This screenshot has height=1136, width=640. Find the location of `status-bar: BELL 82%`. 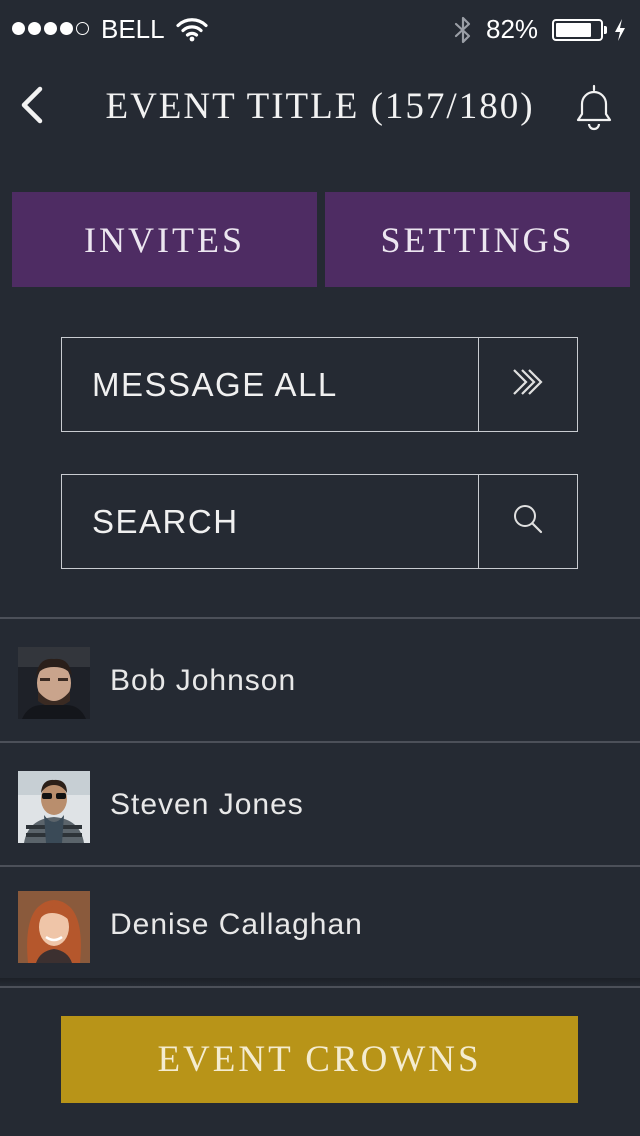

status-bar: BELL 82% is located at coordinates (320, 30).